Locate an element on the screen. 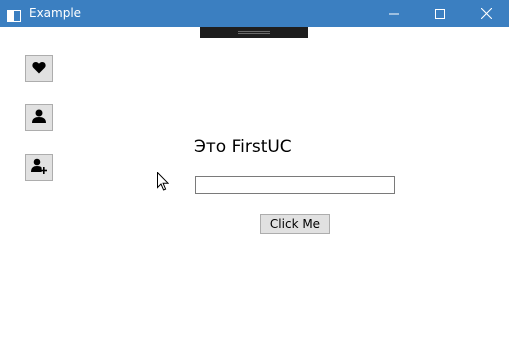 This screenshot has width=509, height=337. maximize-icon is located at coordinates (440, 13).